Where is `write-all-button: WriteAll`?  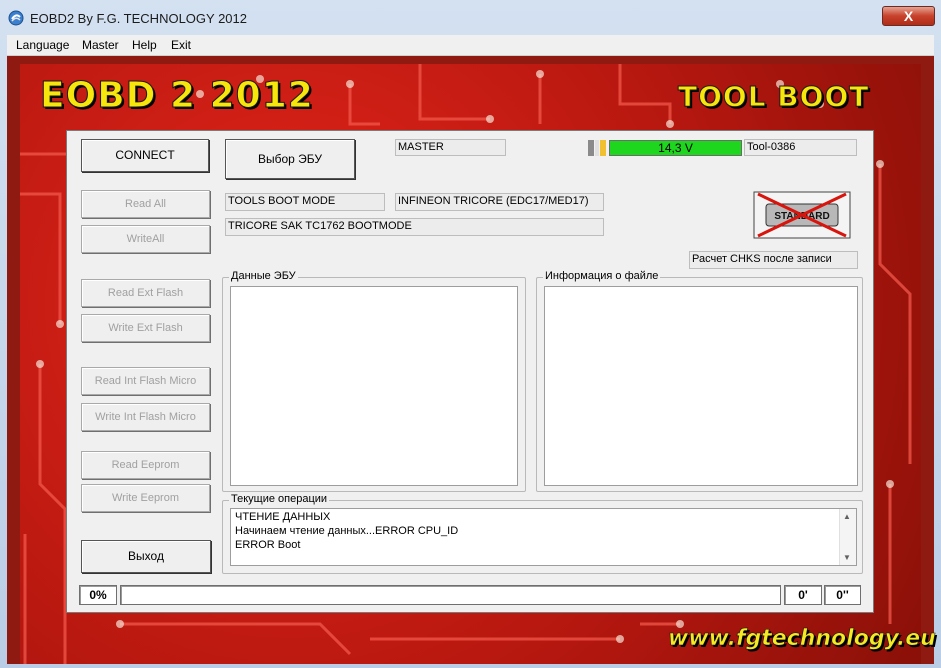 write-all-button: WriteAll is located at coordinates (145, 239).